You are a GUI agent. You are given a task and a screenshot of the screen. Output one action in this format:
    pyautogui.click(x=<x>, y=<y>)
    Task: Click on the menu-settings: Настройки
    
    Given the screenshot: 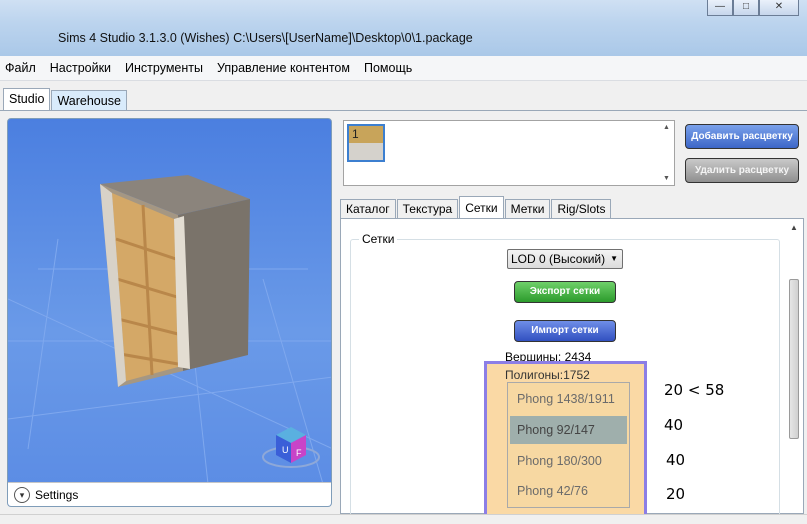 What is the action you would take?
    pyautogui.click(x=80, y=68)
    